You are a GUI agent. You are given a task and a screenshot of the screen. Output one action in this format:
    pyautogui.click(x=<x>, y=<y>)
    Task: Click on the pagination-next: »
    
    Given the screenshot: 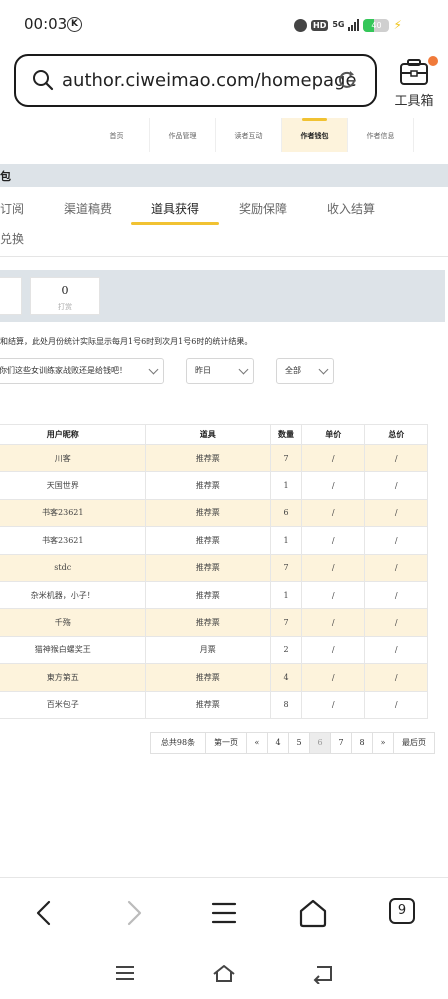 What is the action you would take?
    pyautogui.click(x=383, y=743)
    